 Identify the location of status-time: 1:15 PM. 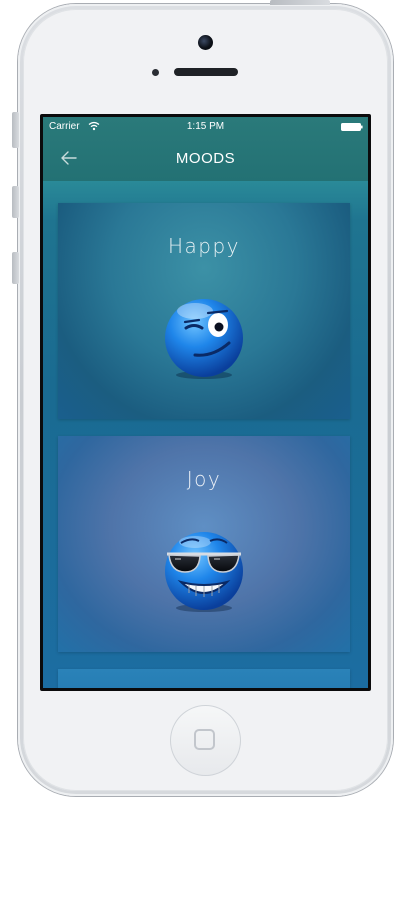
(205, 126).